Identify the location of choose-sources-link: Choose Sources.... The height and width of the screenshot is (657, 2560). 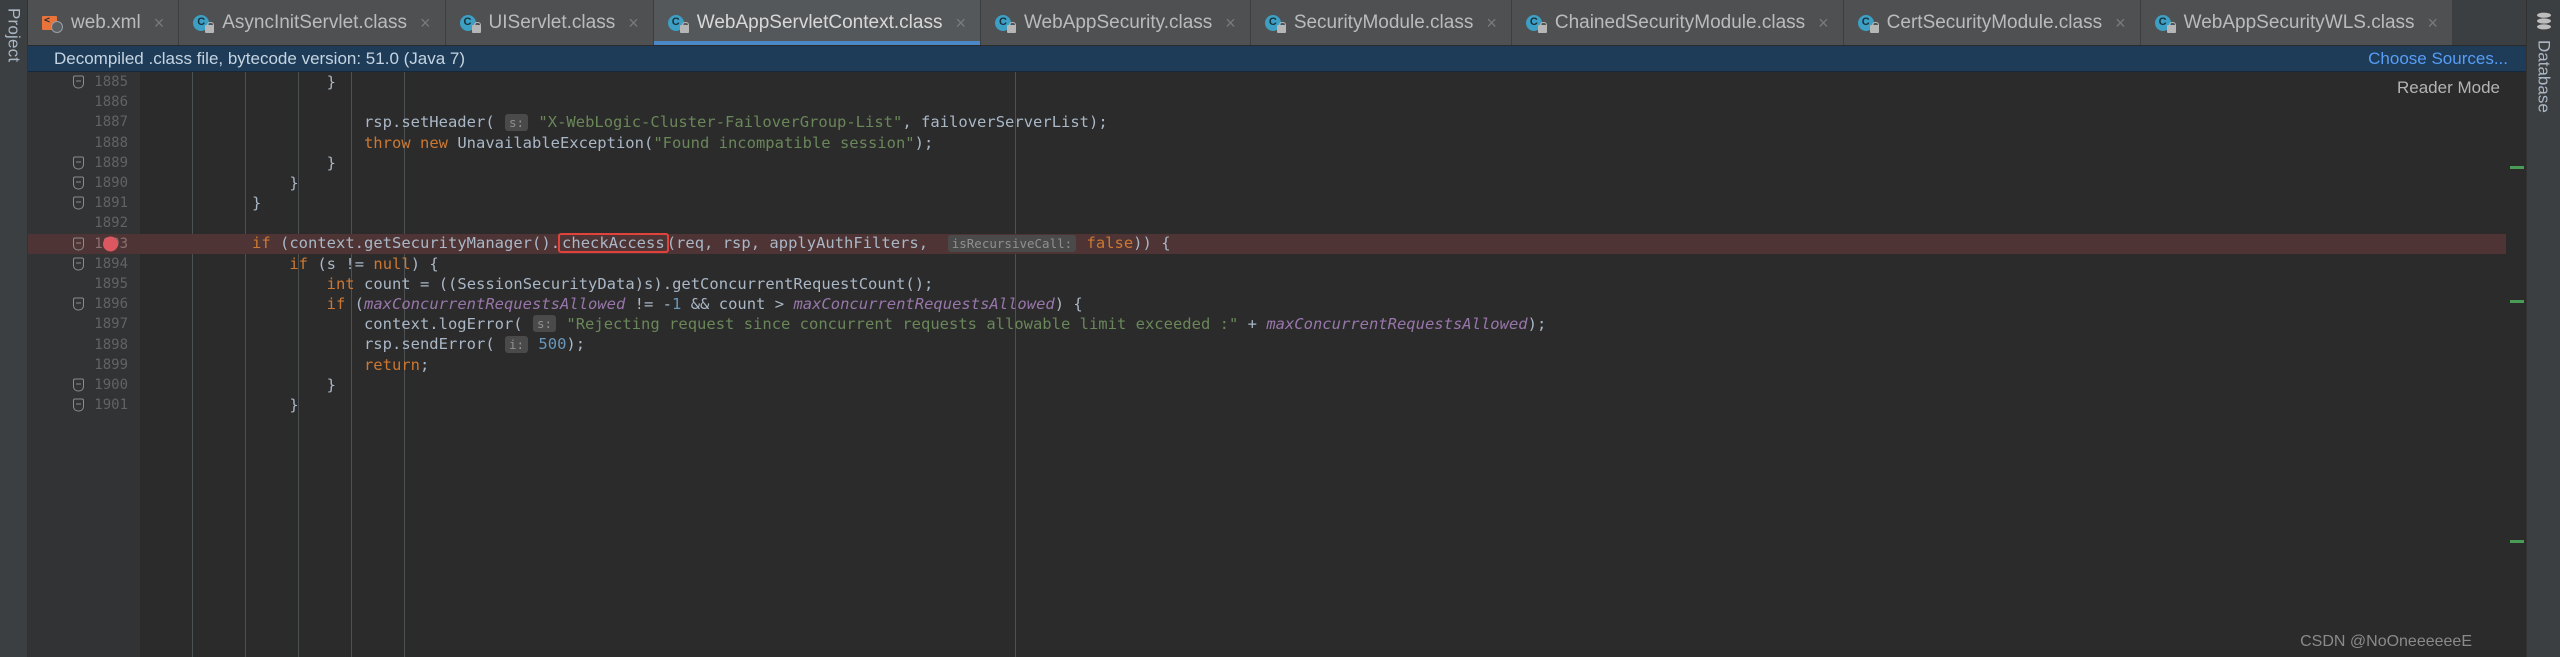
(2438, 58).